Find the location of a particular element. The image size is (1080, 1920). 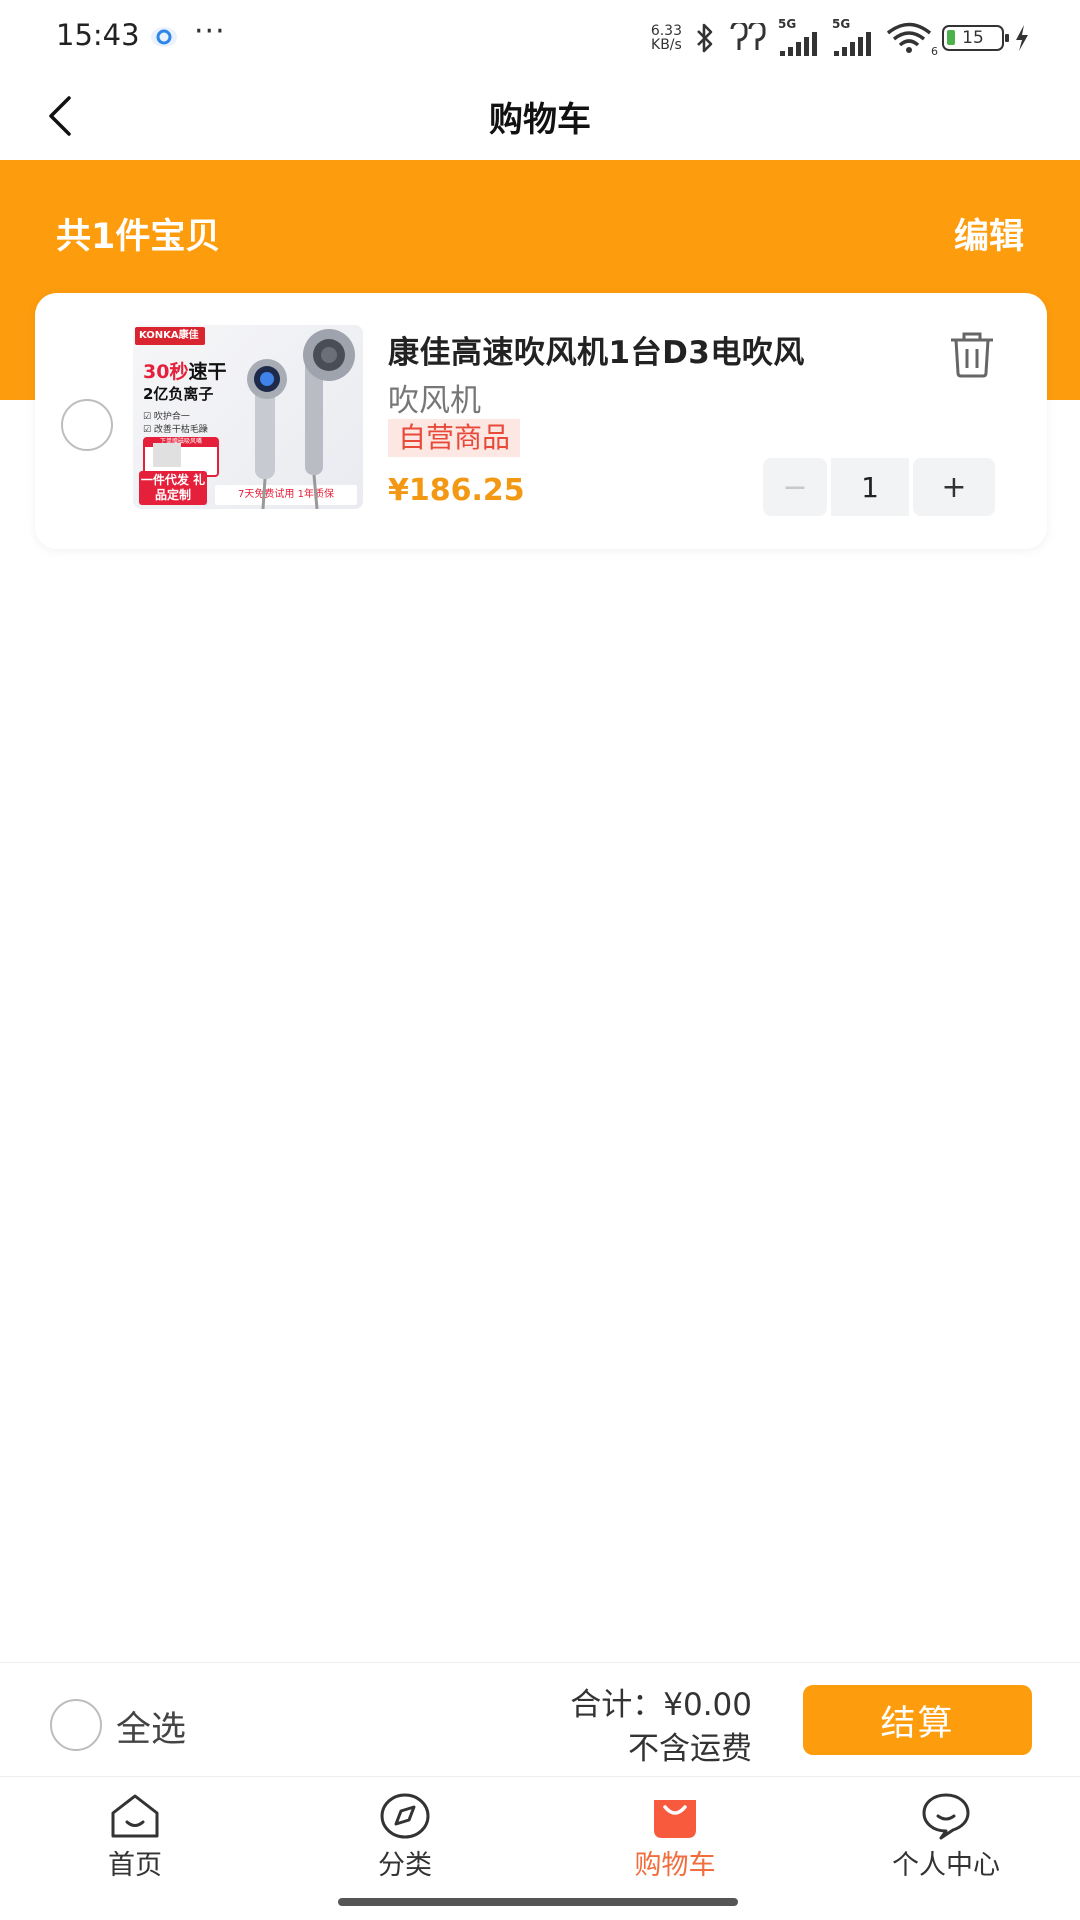

tab-category: 分类 is located at coordinates (405, 1841).